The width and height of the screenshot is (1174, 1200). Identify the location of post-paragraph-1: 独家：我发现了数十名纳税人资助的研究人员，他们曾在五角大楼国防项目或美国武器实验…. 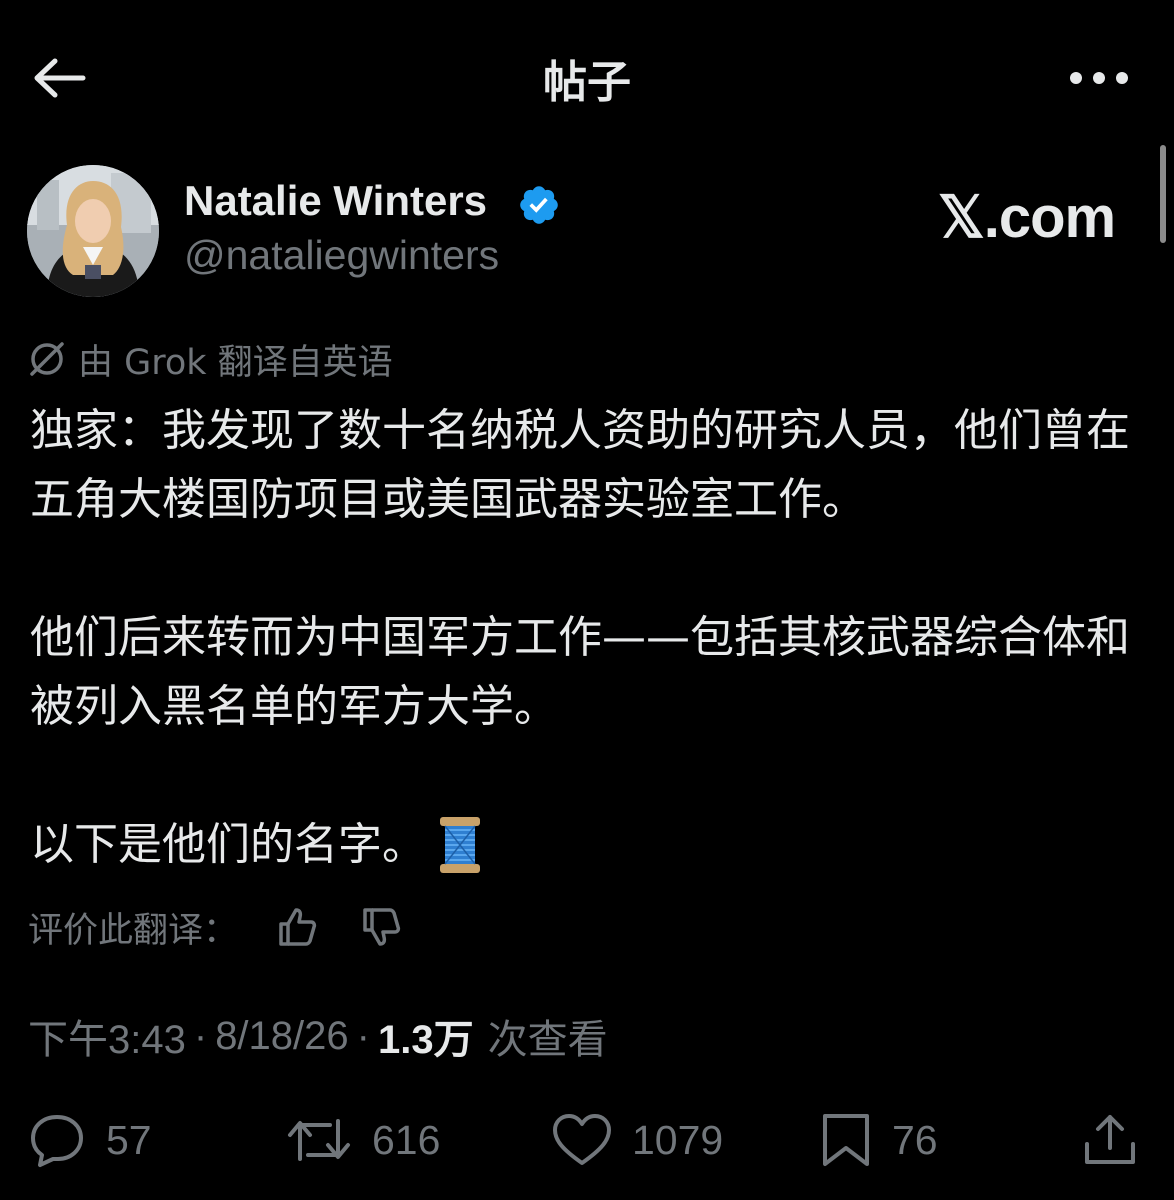
(580, 465).